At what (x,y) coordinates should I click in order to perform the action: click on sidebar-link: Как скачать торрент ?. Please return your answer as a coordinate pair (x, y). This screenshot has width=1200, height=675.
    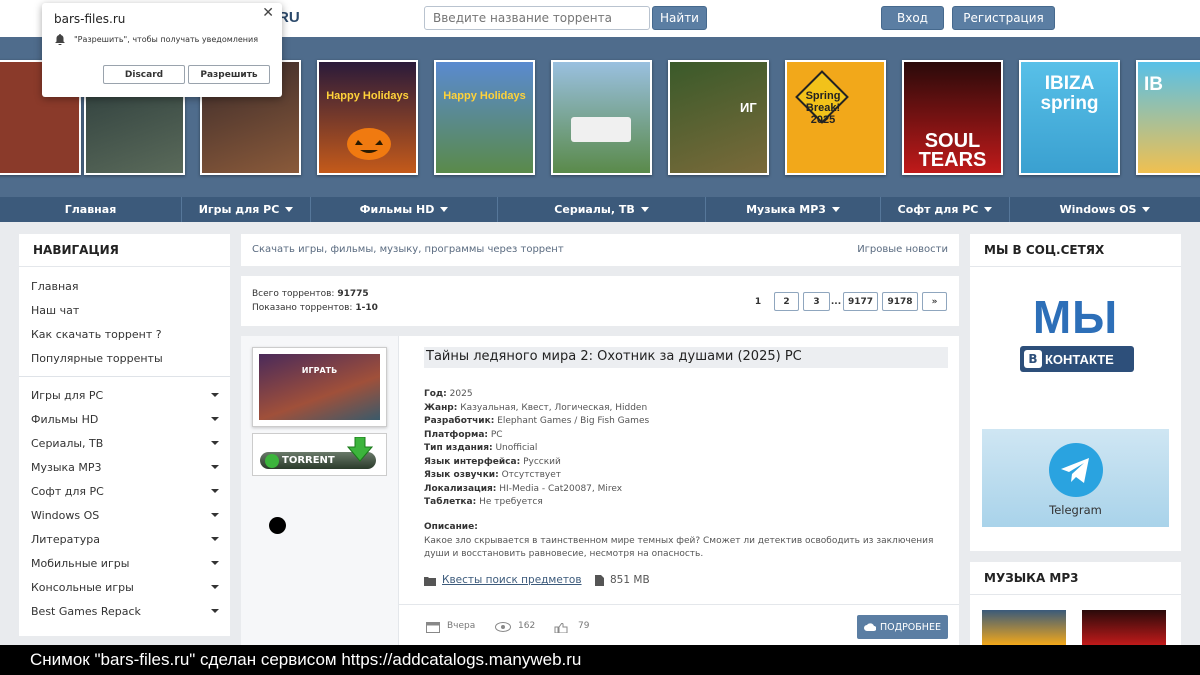
    Looking at the image, I should click on (124, 334).